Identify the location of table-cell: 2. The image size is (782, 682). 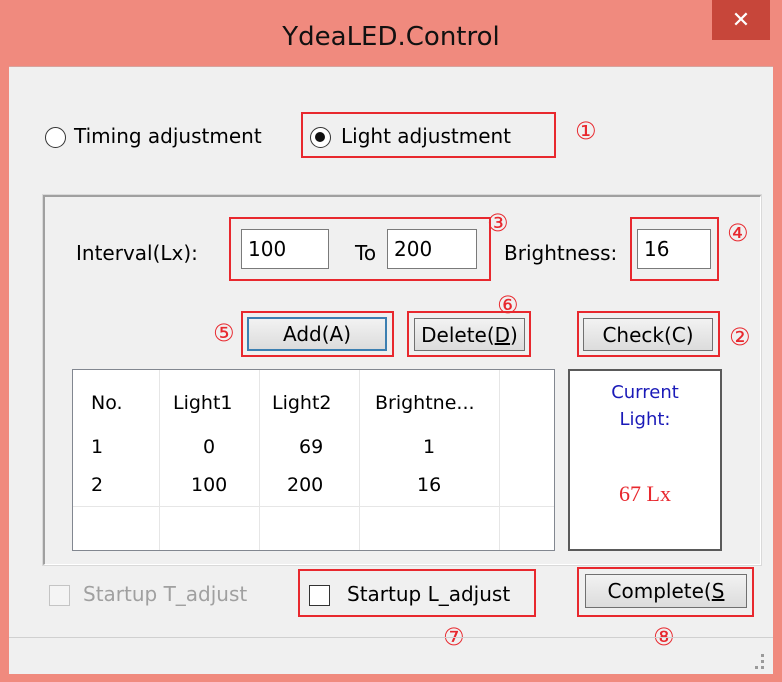
(97, 485).